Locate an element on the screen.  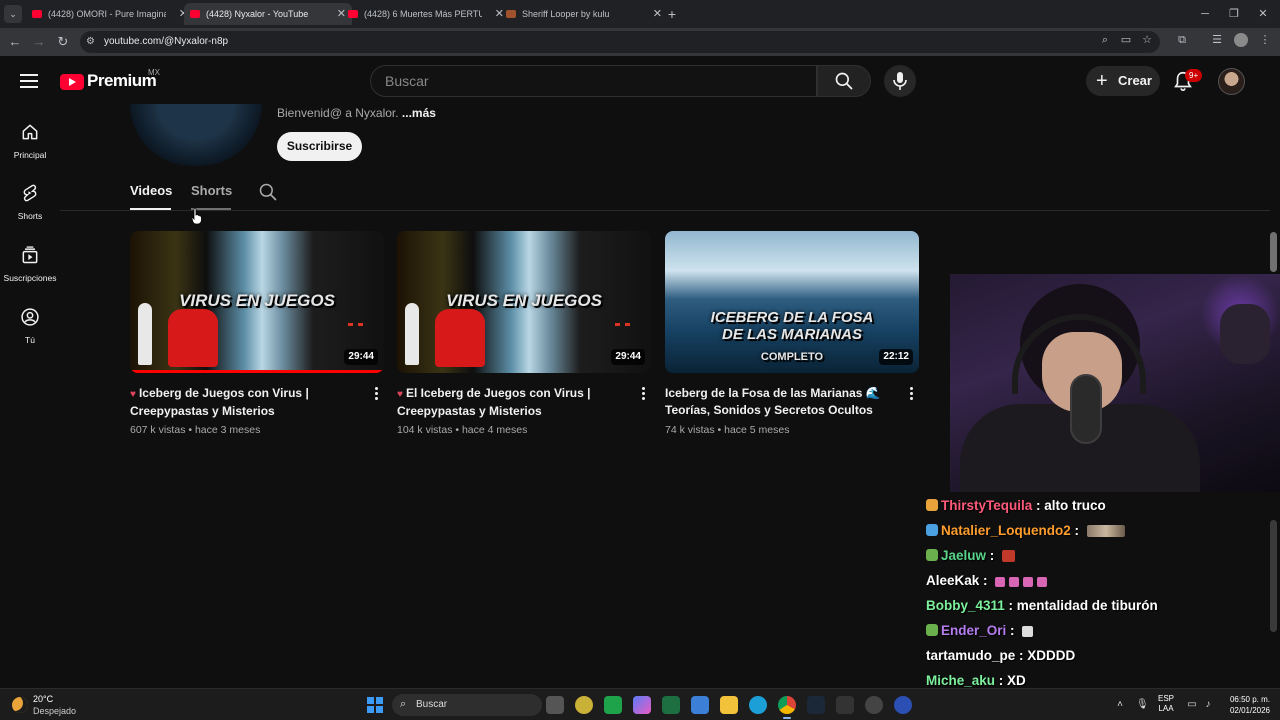
tray-chevron-icon: ˄ is located at coordinates (1120, 705).